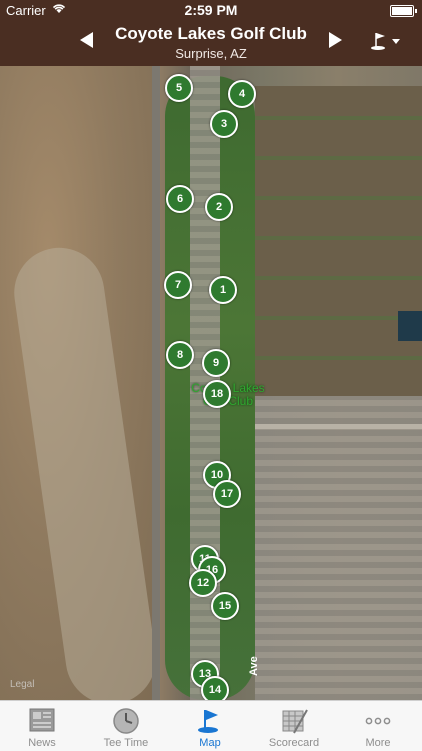 Image resolution: width=422 pixels, height=751 pixels. What do you see at coordinates (378, 726) in the screenshot?
I see `tab-more: More` at bounding box center [378, 726].